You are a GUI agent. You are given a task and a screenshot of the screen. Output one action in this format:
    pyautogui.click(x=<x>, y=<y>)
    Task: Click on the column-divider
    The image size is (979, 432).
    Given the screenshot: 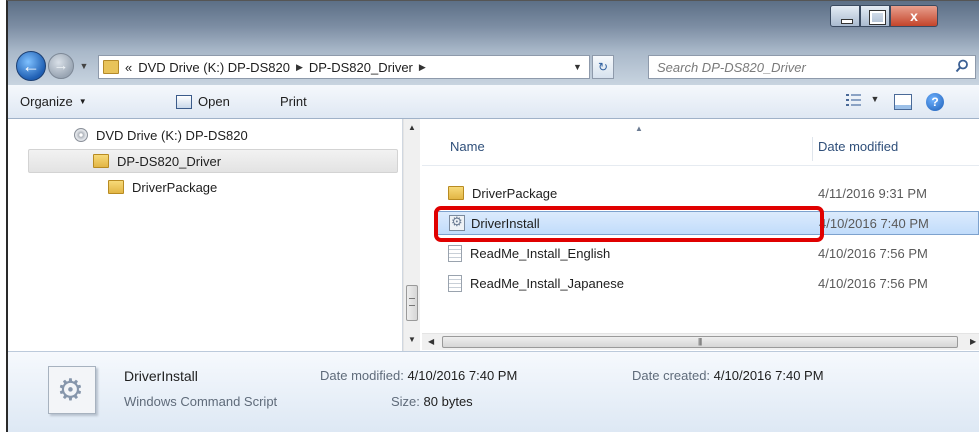 What is the action you would take?
    pyautogui.click(x=812, y=149)
    